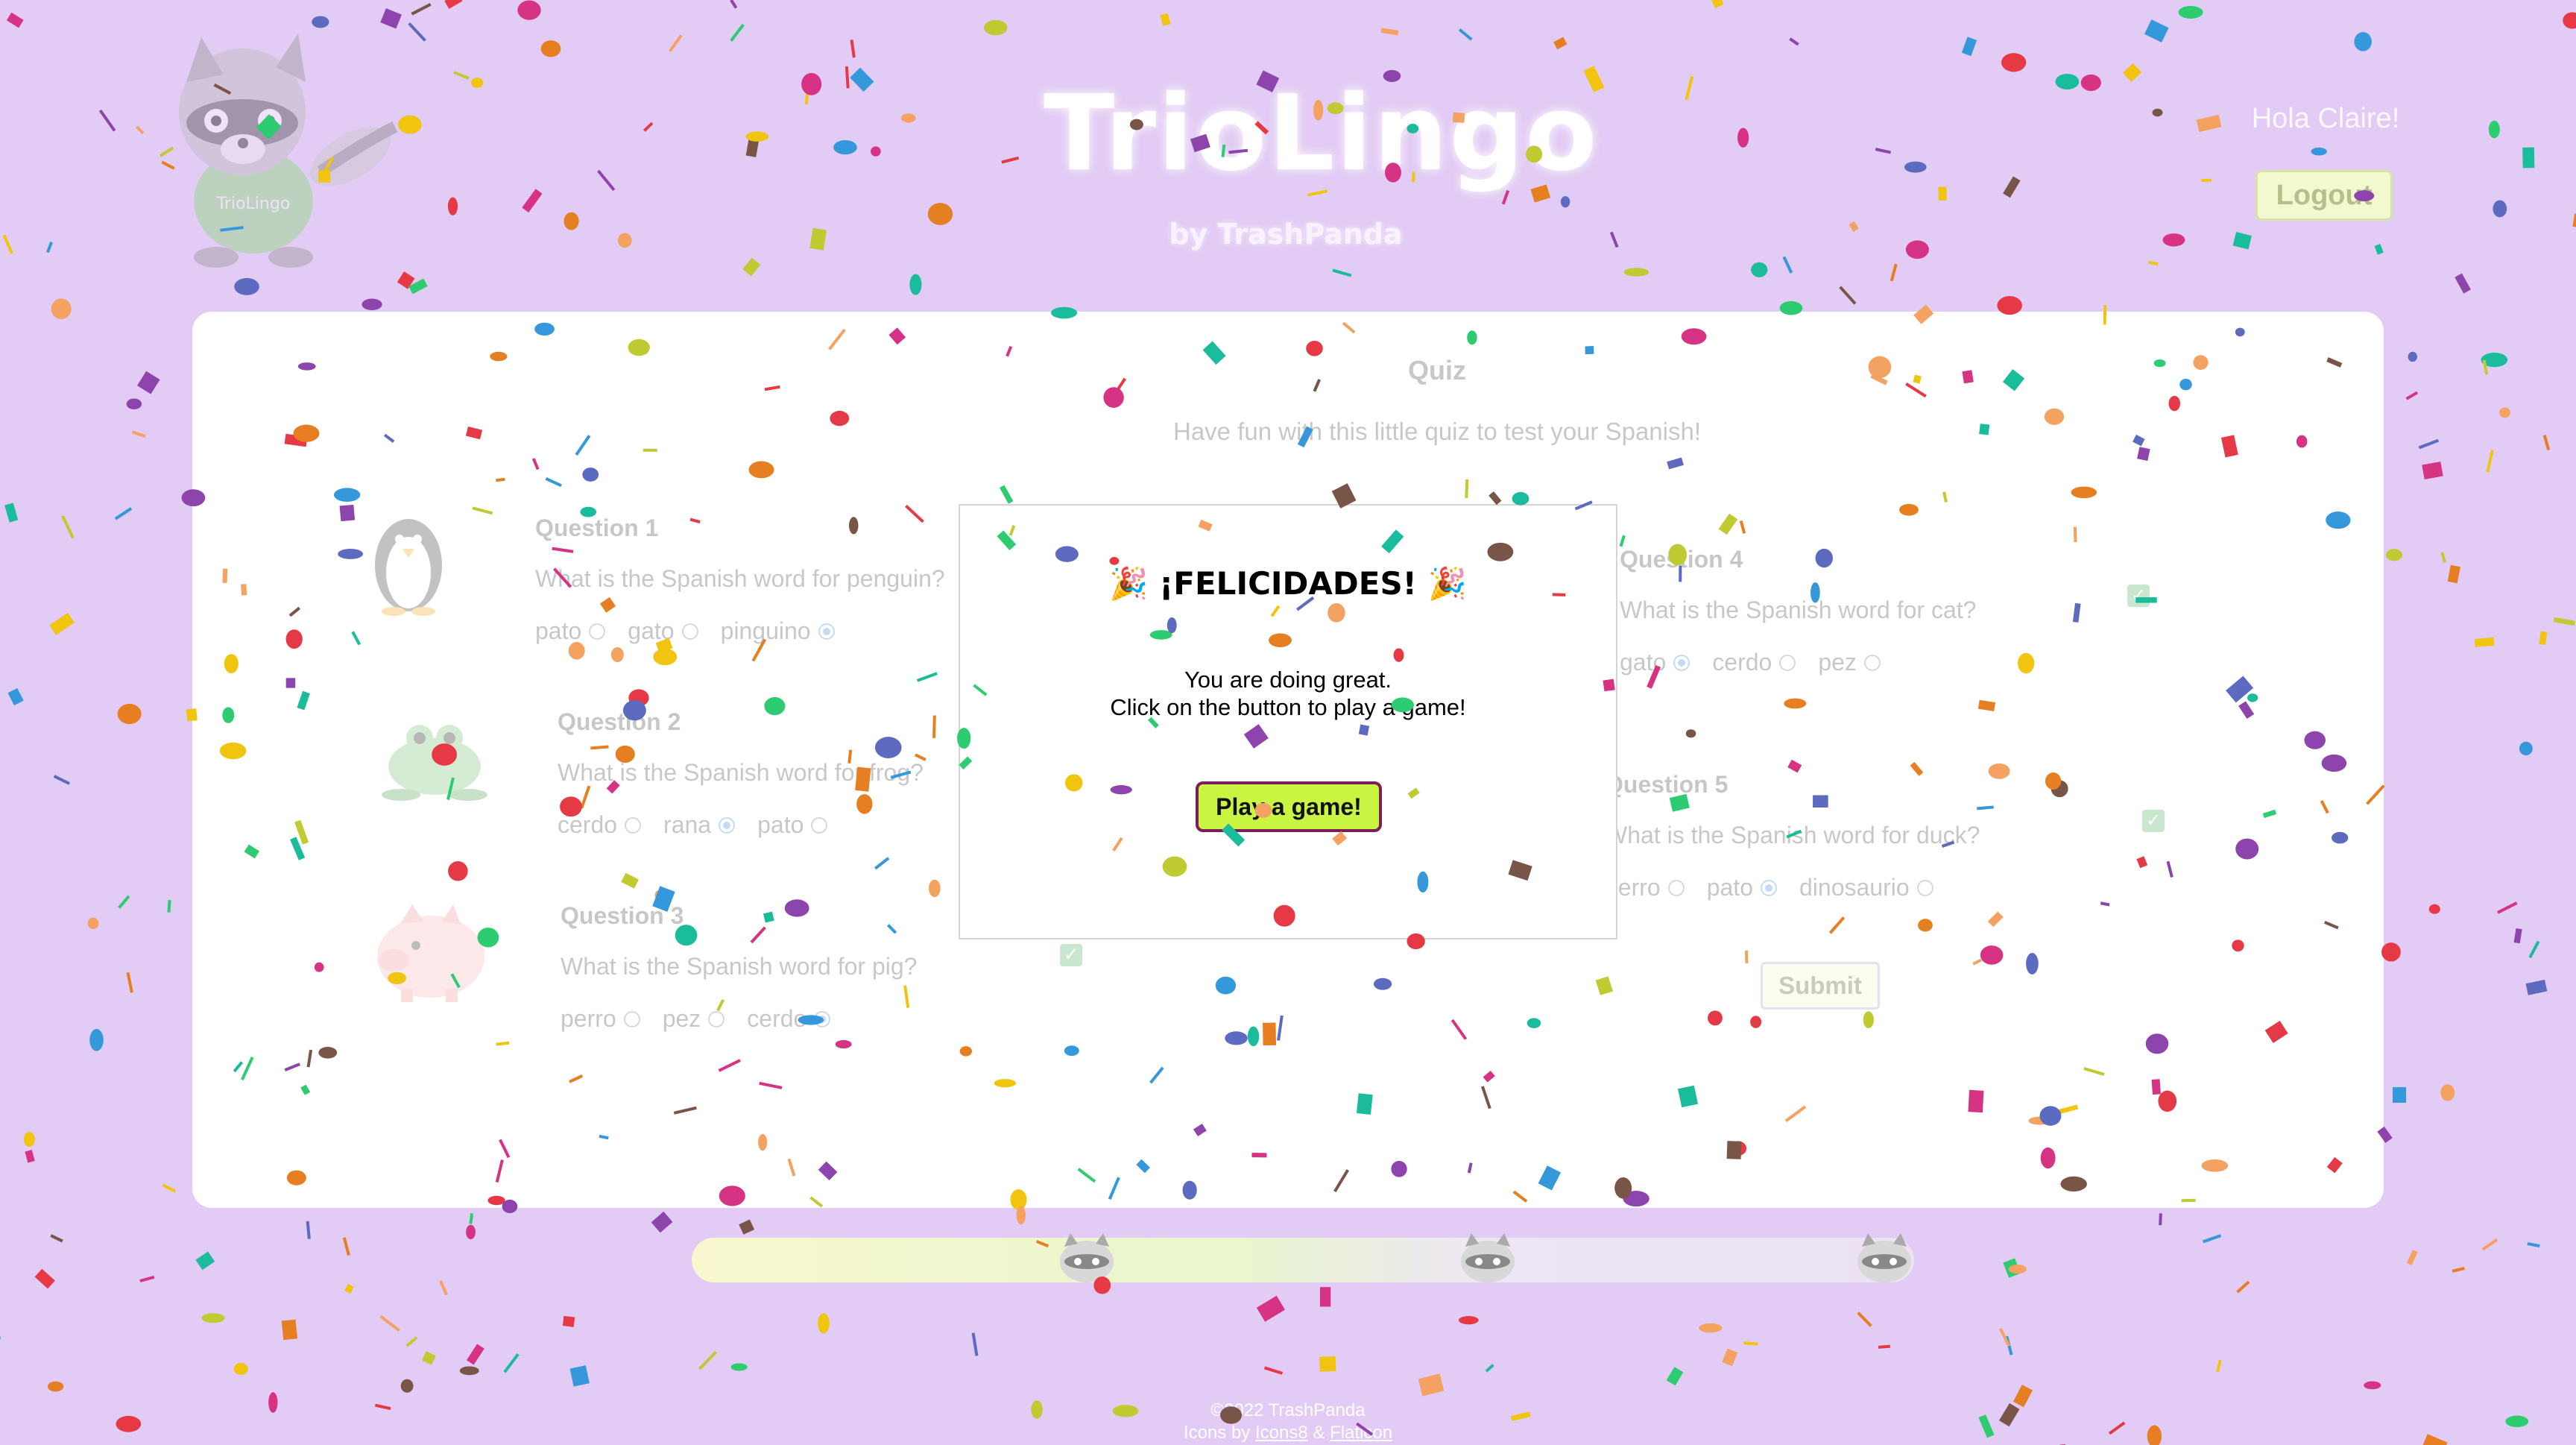  Describe the element at coordinates (1447, 583) in the screenshot. I see `party-popper-icon: 🎉` at that location.